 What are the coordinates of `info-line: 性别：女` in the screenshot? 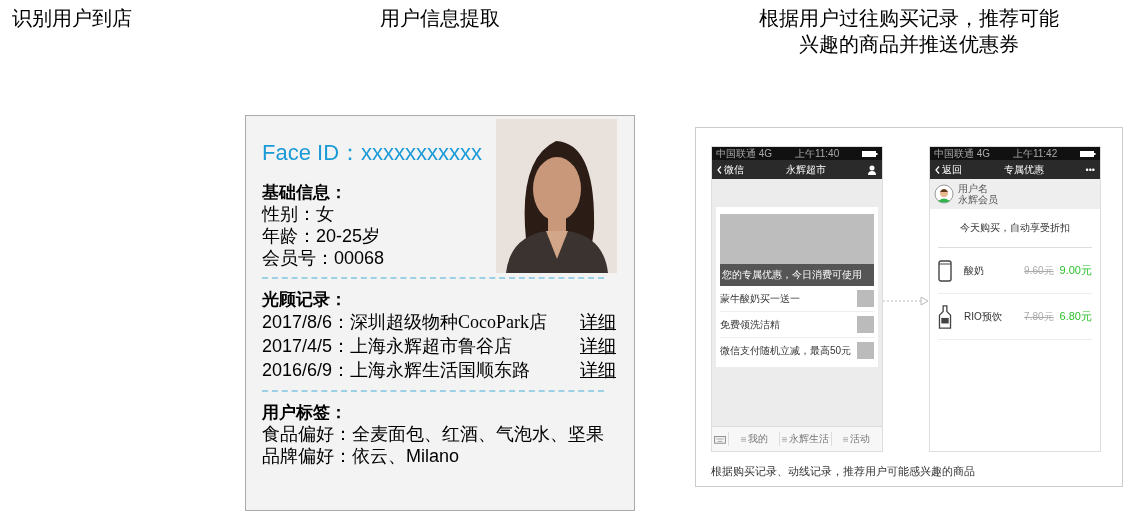 It's located at (298, 214).